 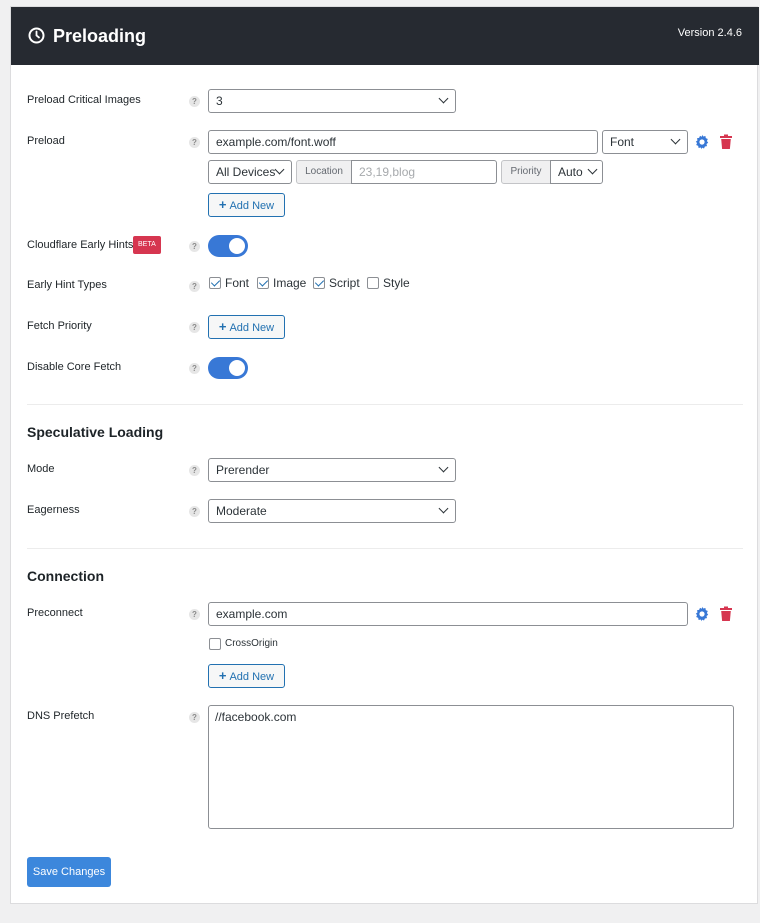 I want to click on preconnect-add-new-button: + Add New, so click(x=246, y=676).